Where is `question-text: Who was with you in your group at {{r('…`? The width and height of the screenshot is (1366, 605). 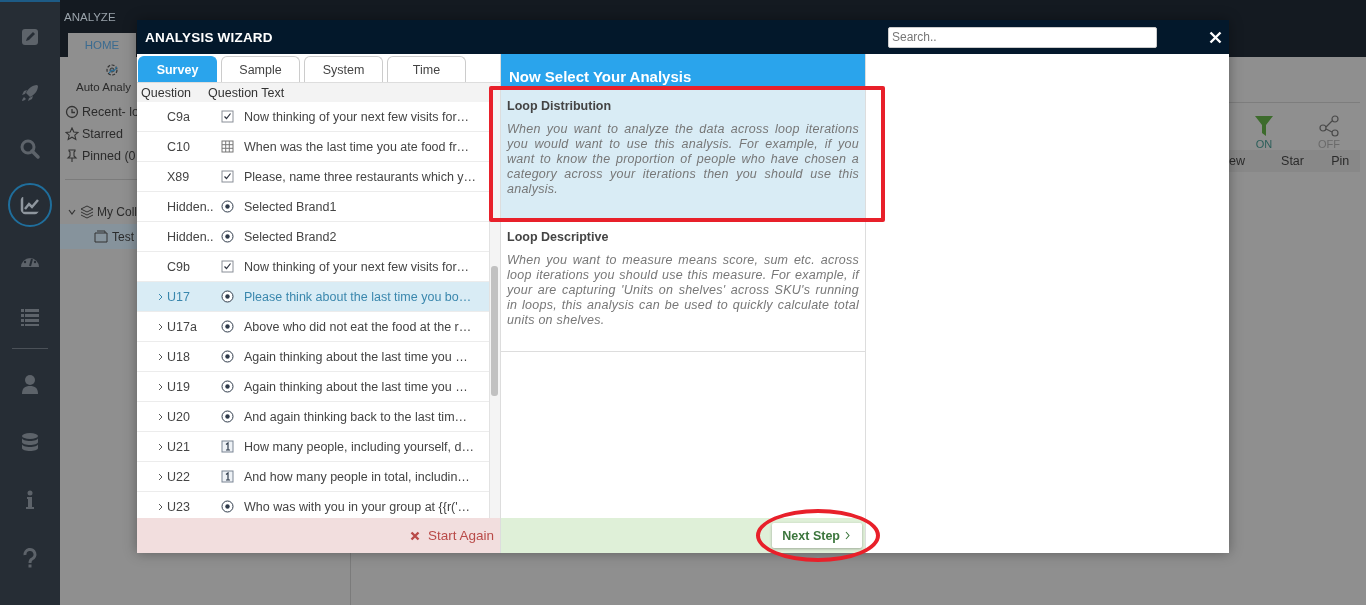 question-text: Who was with you in your group at {{r('… is located at coordinates (357, 506).